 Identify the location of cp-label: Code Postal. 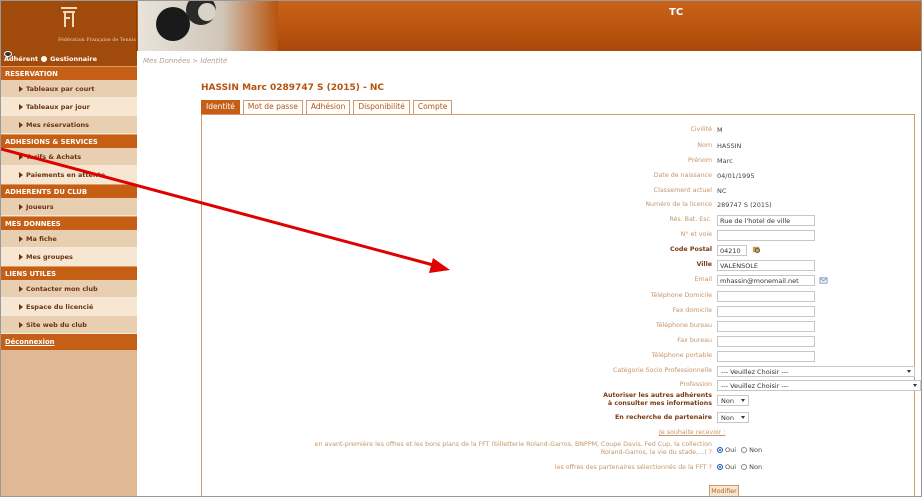
(690, 249).